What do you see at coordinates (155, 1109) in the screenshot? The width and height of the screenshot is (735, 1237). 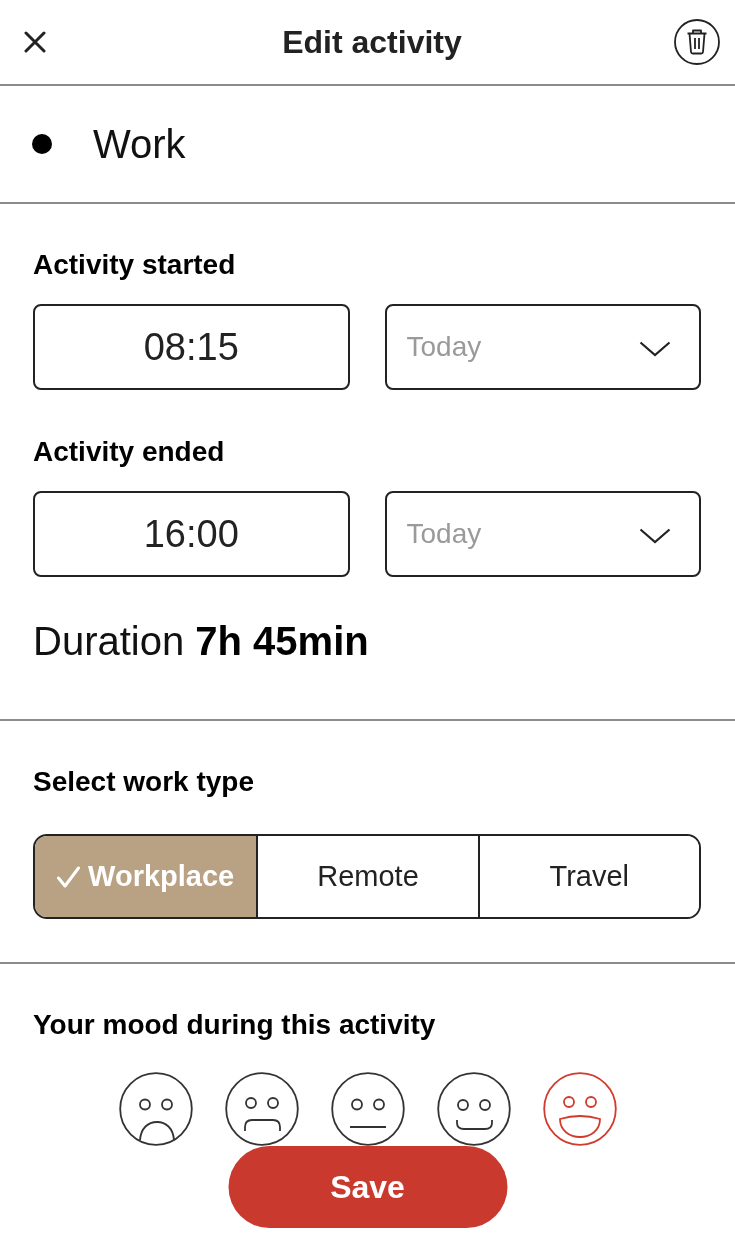 I see `very-sad-face-icon` at bounding box center [155, 1109].